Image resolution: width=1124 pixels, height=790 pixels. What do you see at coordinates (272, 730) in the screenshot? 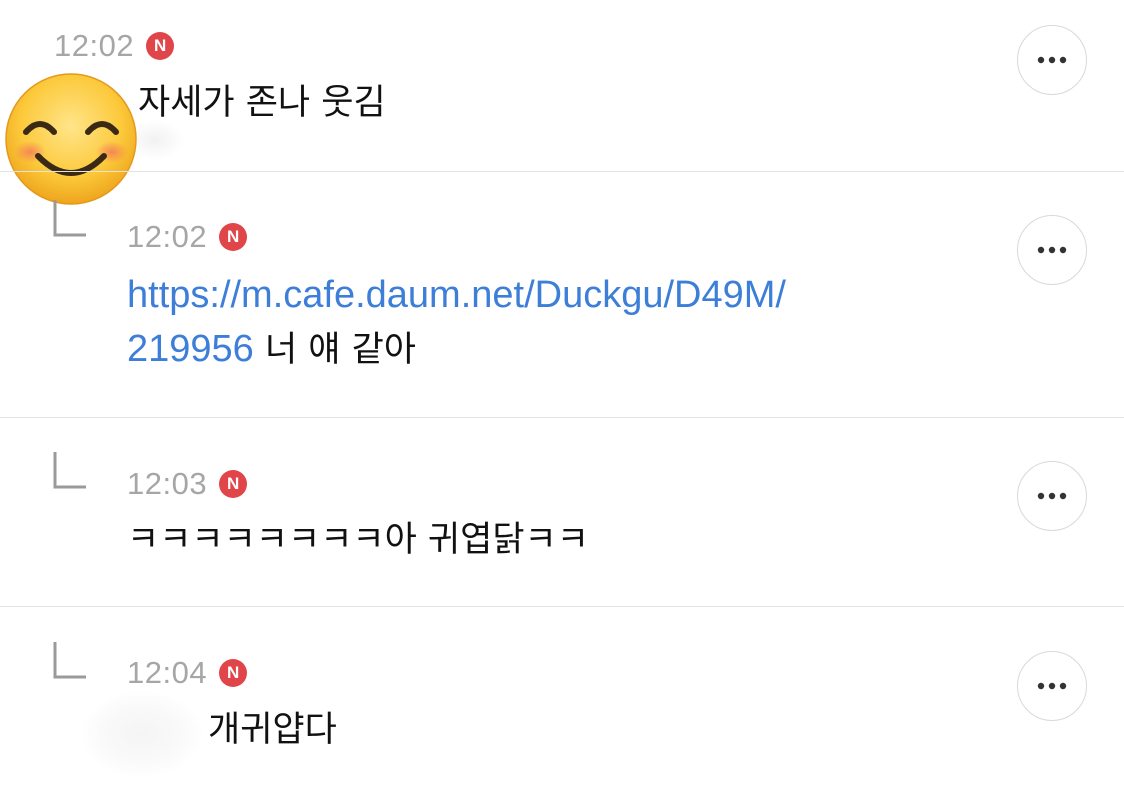
I see `comment-text: 개귀얍다` at bounding box center [272, 730].